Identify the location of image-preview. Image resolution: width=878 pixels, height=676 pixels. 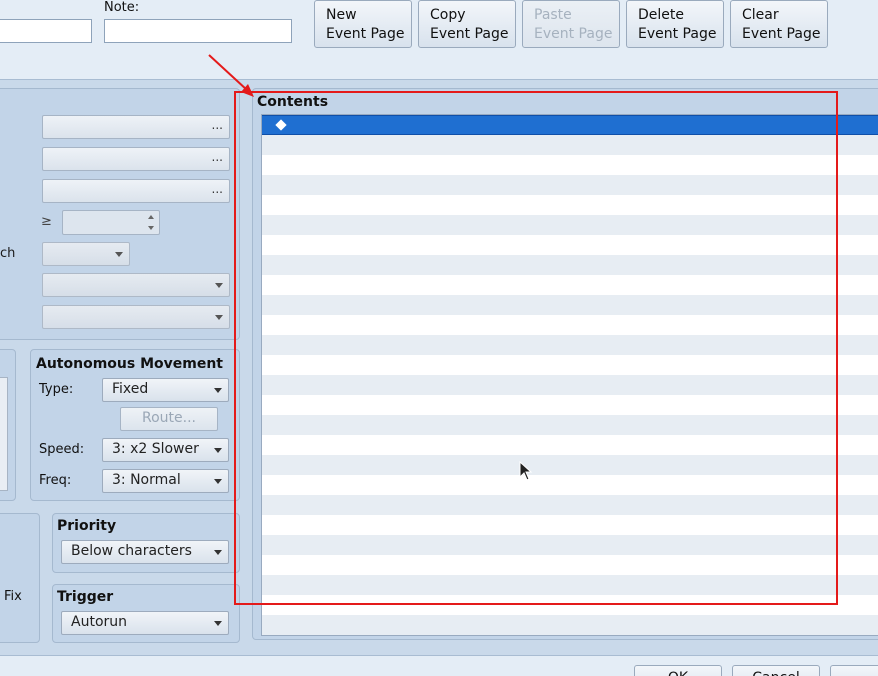
(4, 434).